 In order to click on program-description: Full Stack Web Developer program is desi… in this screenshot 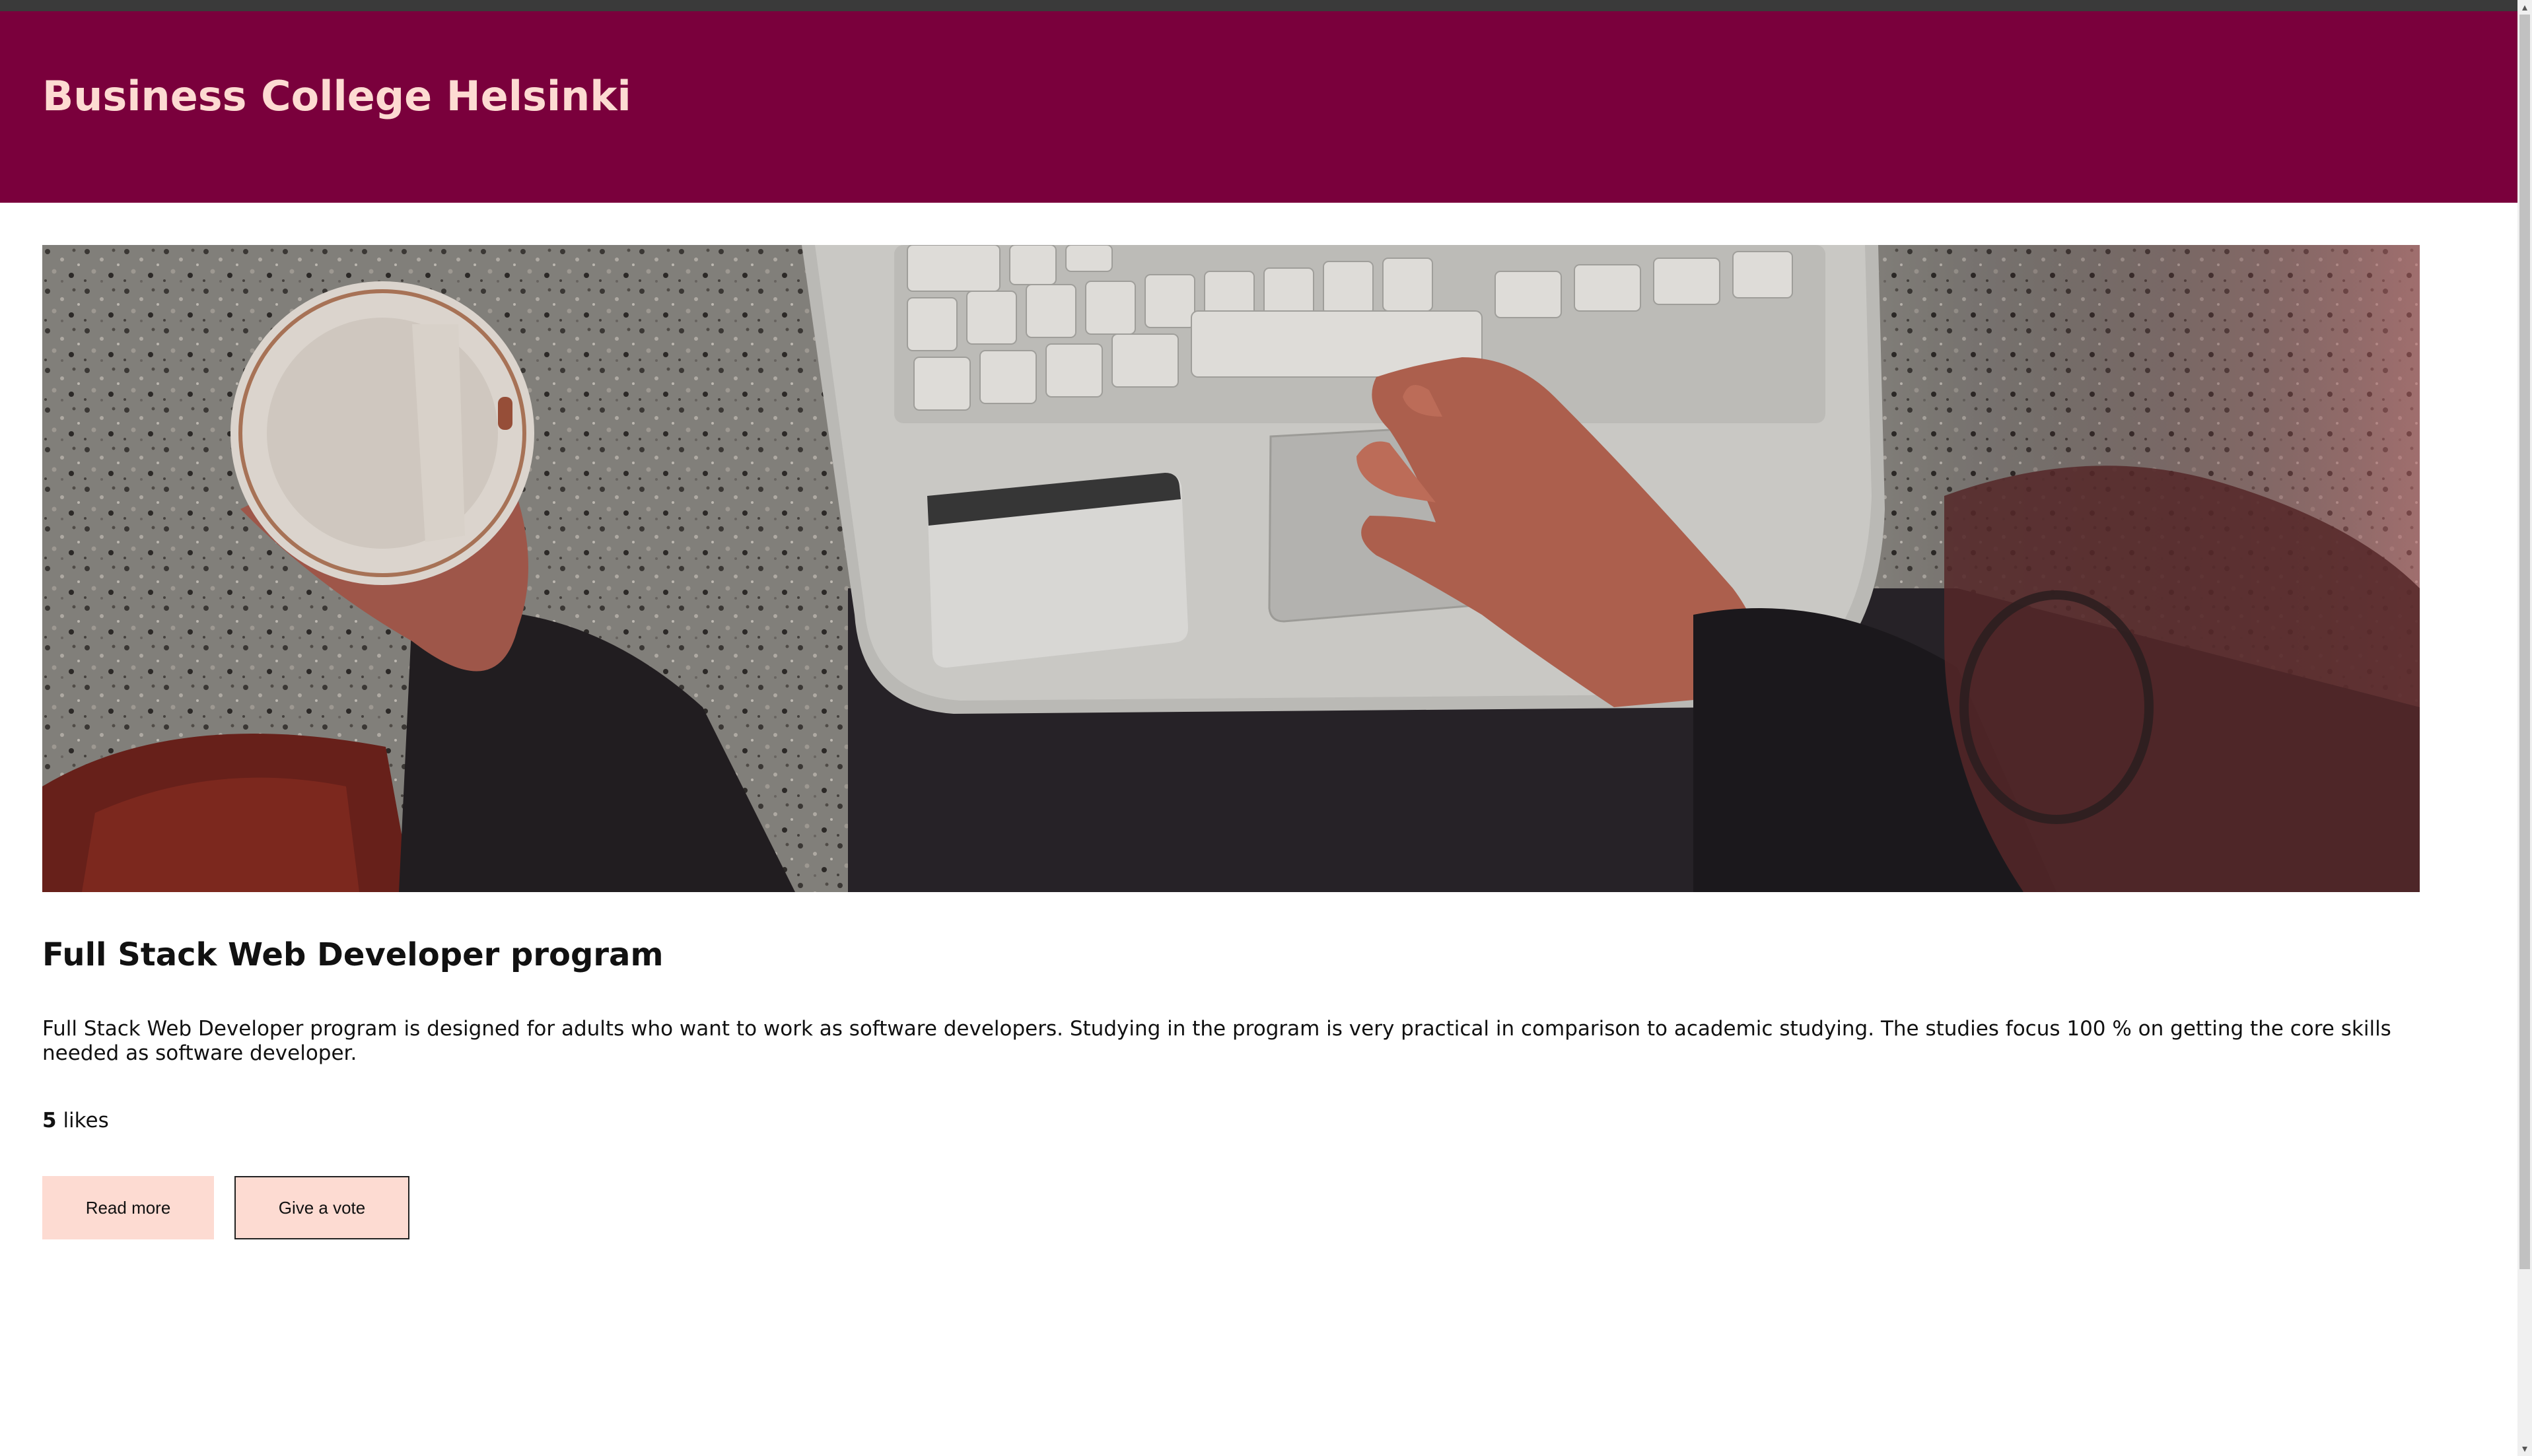, I will do `click(1216, 1041)`.